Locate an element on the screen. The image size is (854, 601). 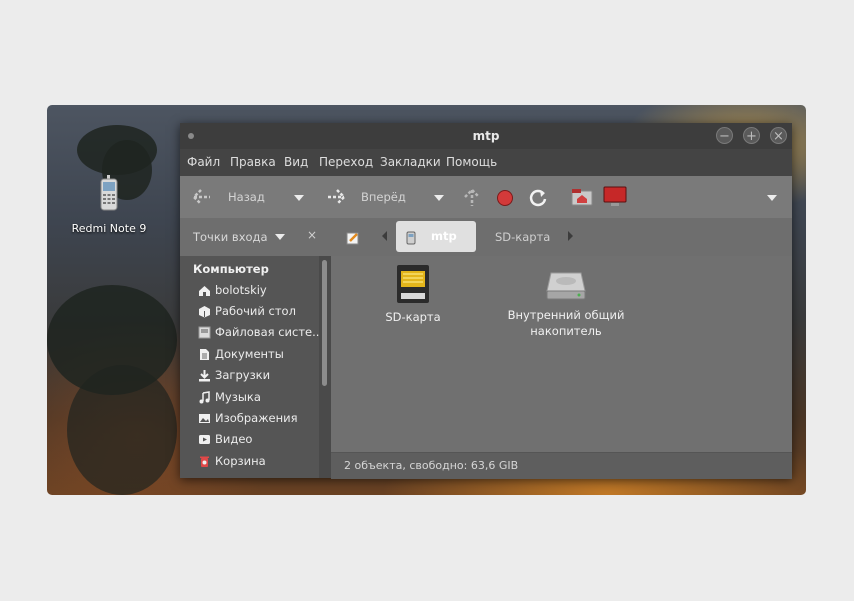
sidebar-item-home: bolotskiy is located at coordinates (258, 291).